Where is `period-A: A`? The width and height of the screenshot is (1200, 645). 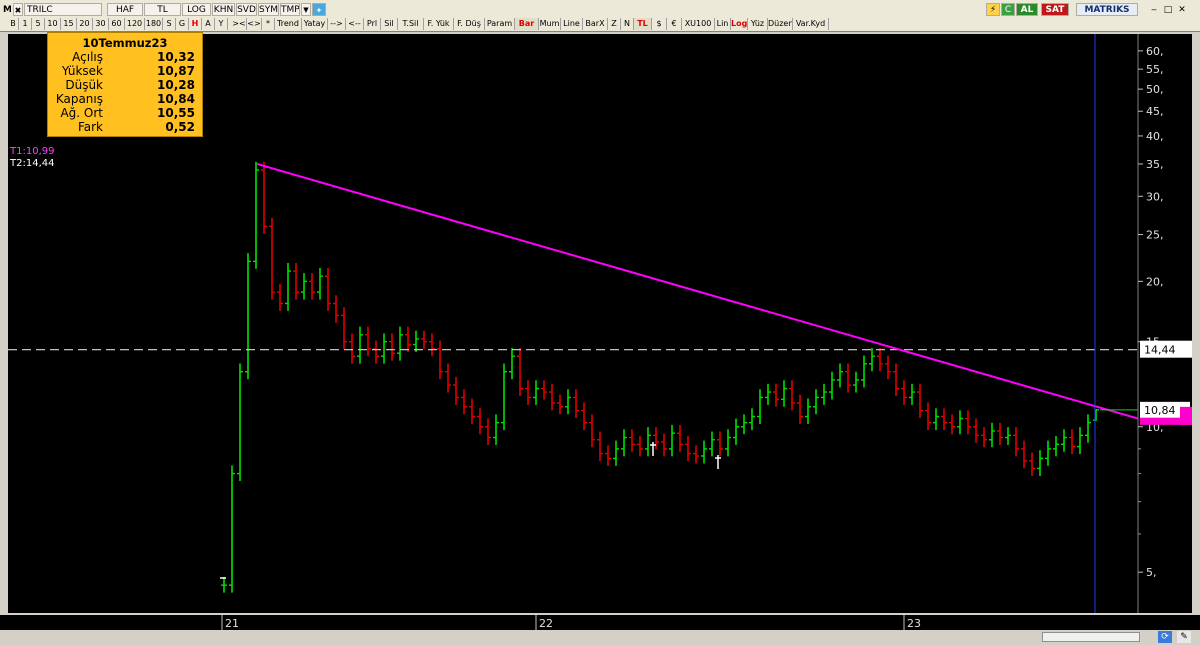 period-A: A is located at coordinates (208, 24).